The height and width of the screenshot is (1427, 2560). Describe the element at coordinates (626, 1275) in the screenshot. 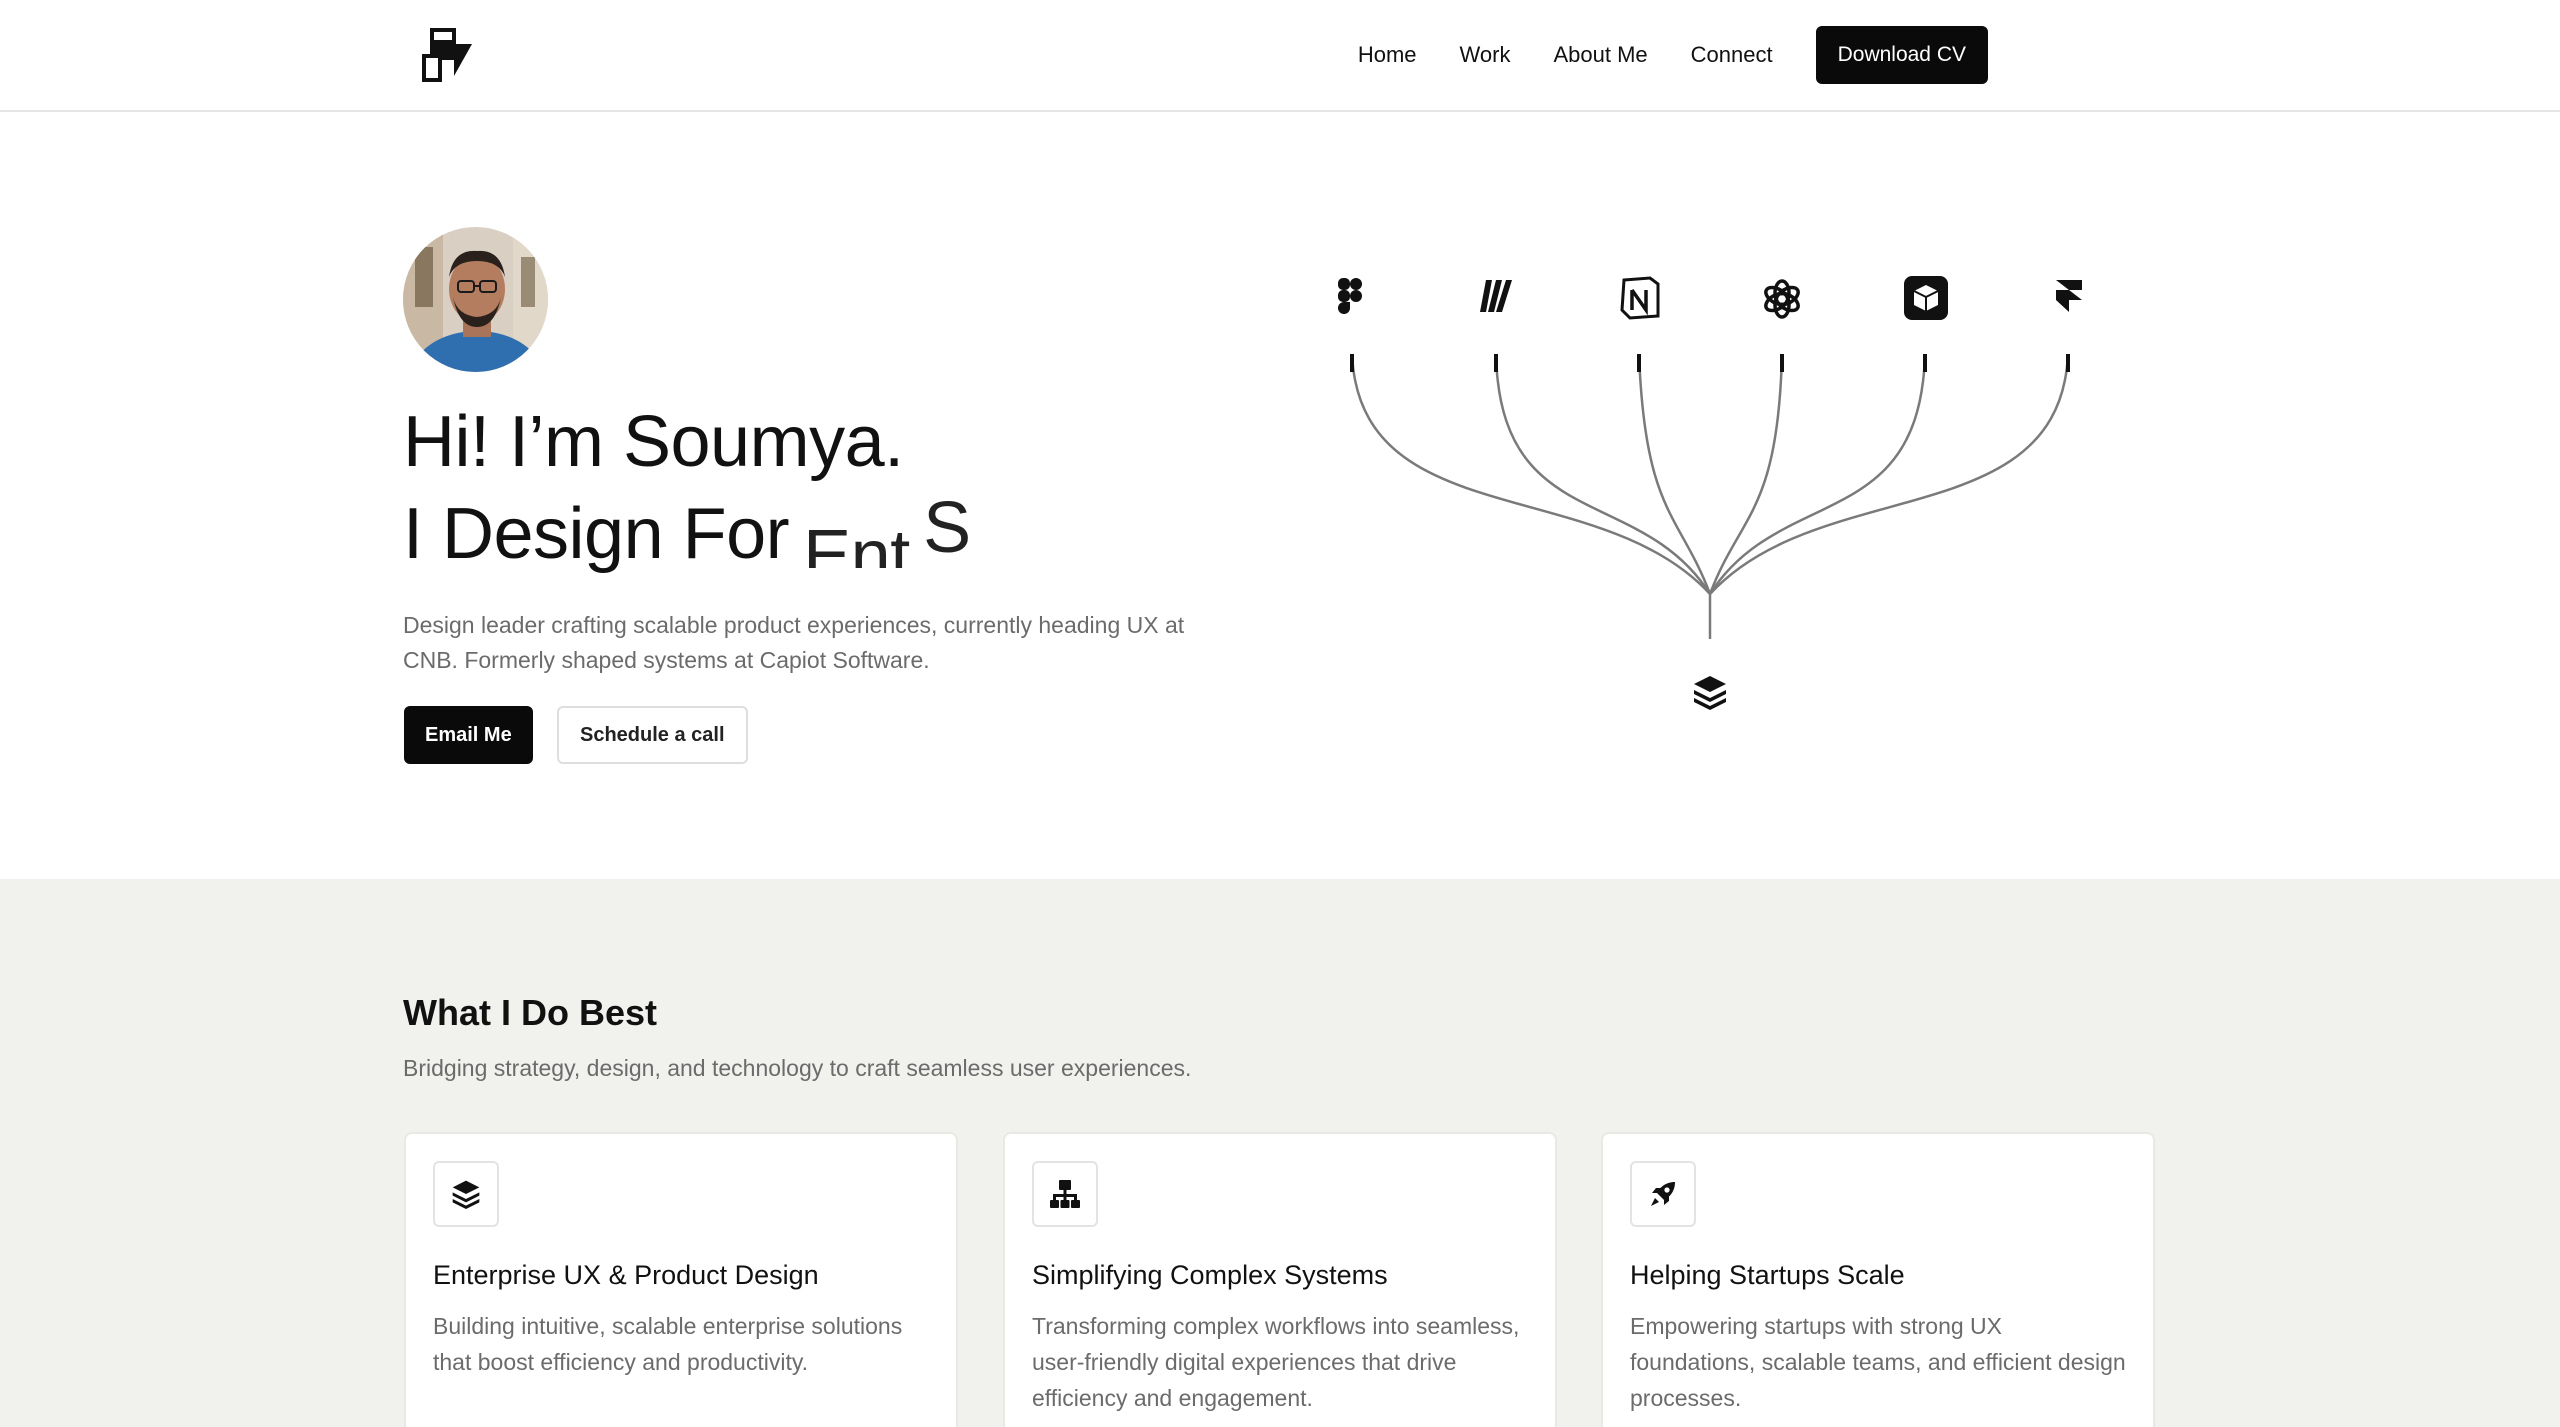

I see `card-title: Enterprise UX & Product Design` at that location.